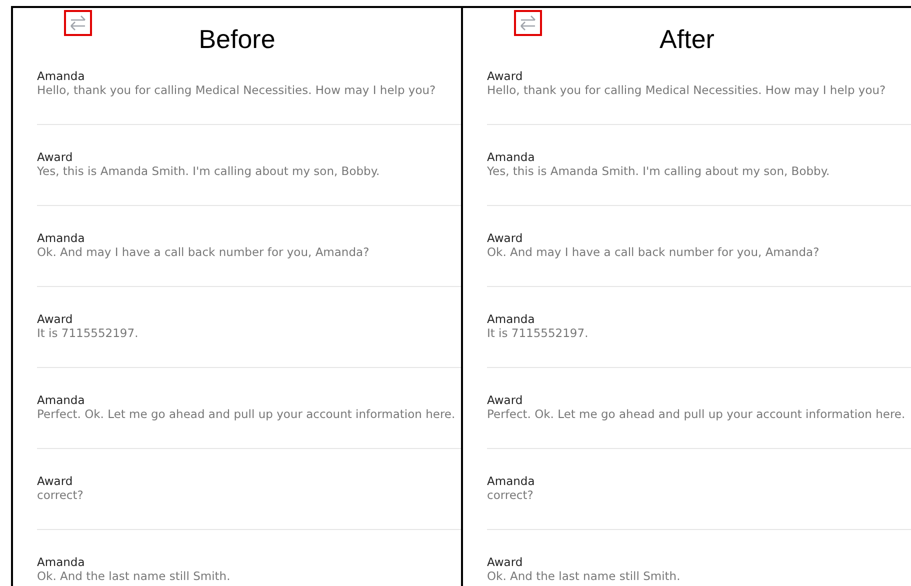 The width and height of the screenshot is (911, 586). Describe the element at coordinates (237, 39) in the screenshot. I see `panel-title: Before` at that location.